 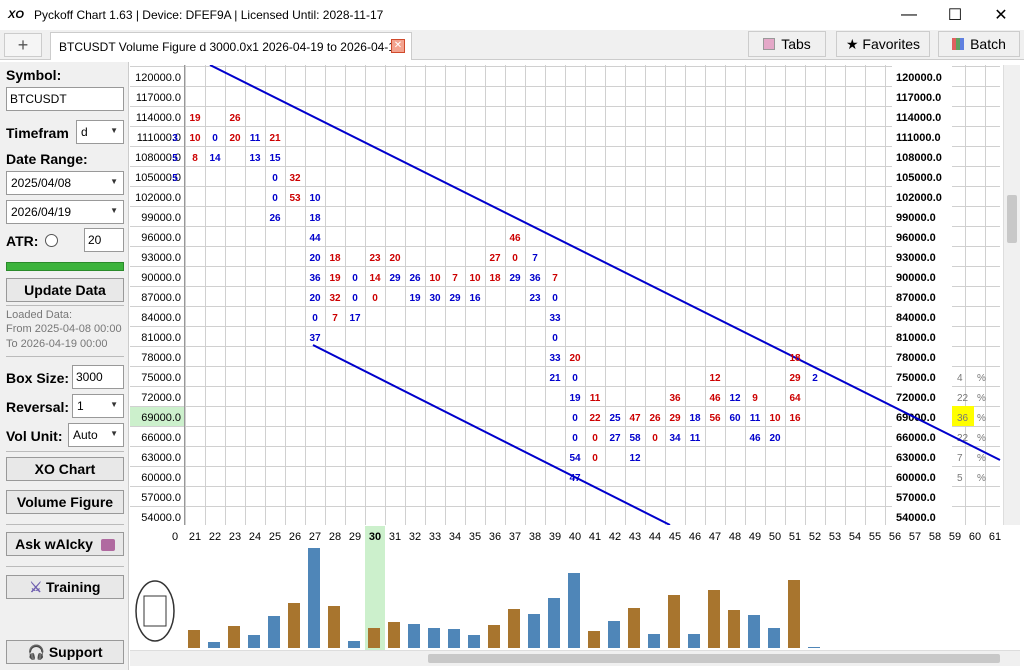 What do you see at coordinates (435, 278) in the screenshot?
I see `volume-cell: 10` at bounding box center [435, 278].